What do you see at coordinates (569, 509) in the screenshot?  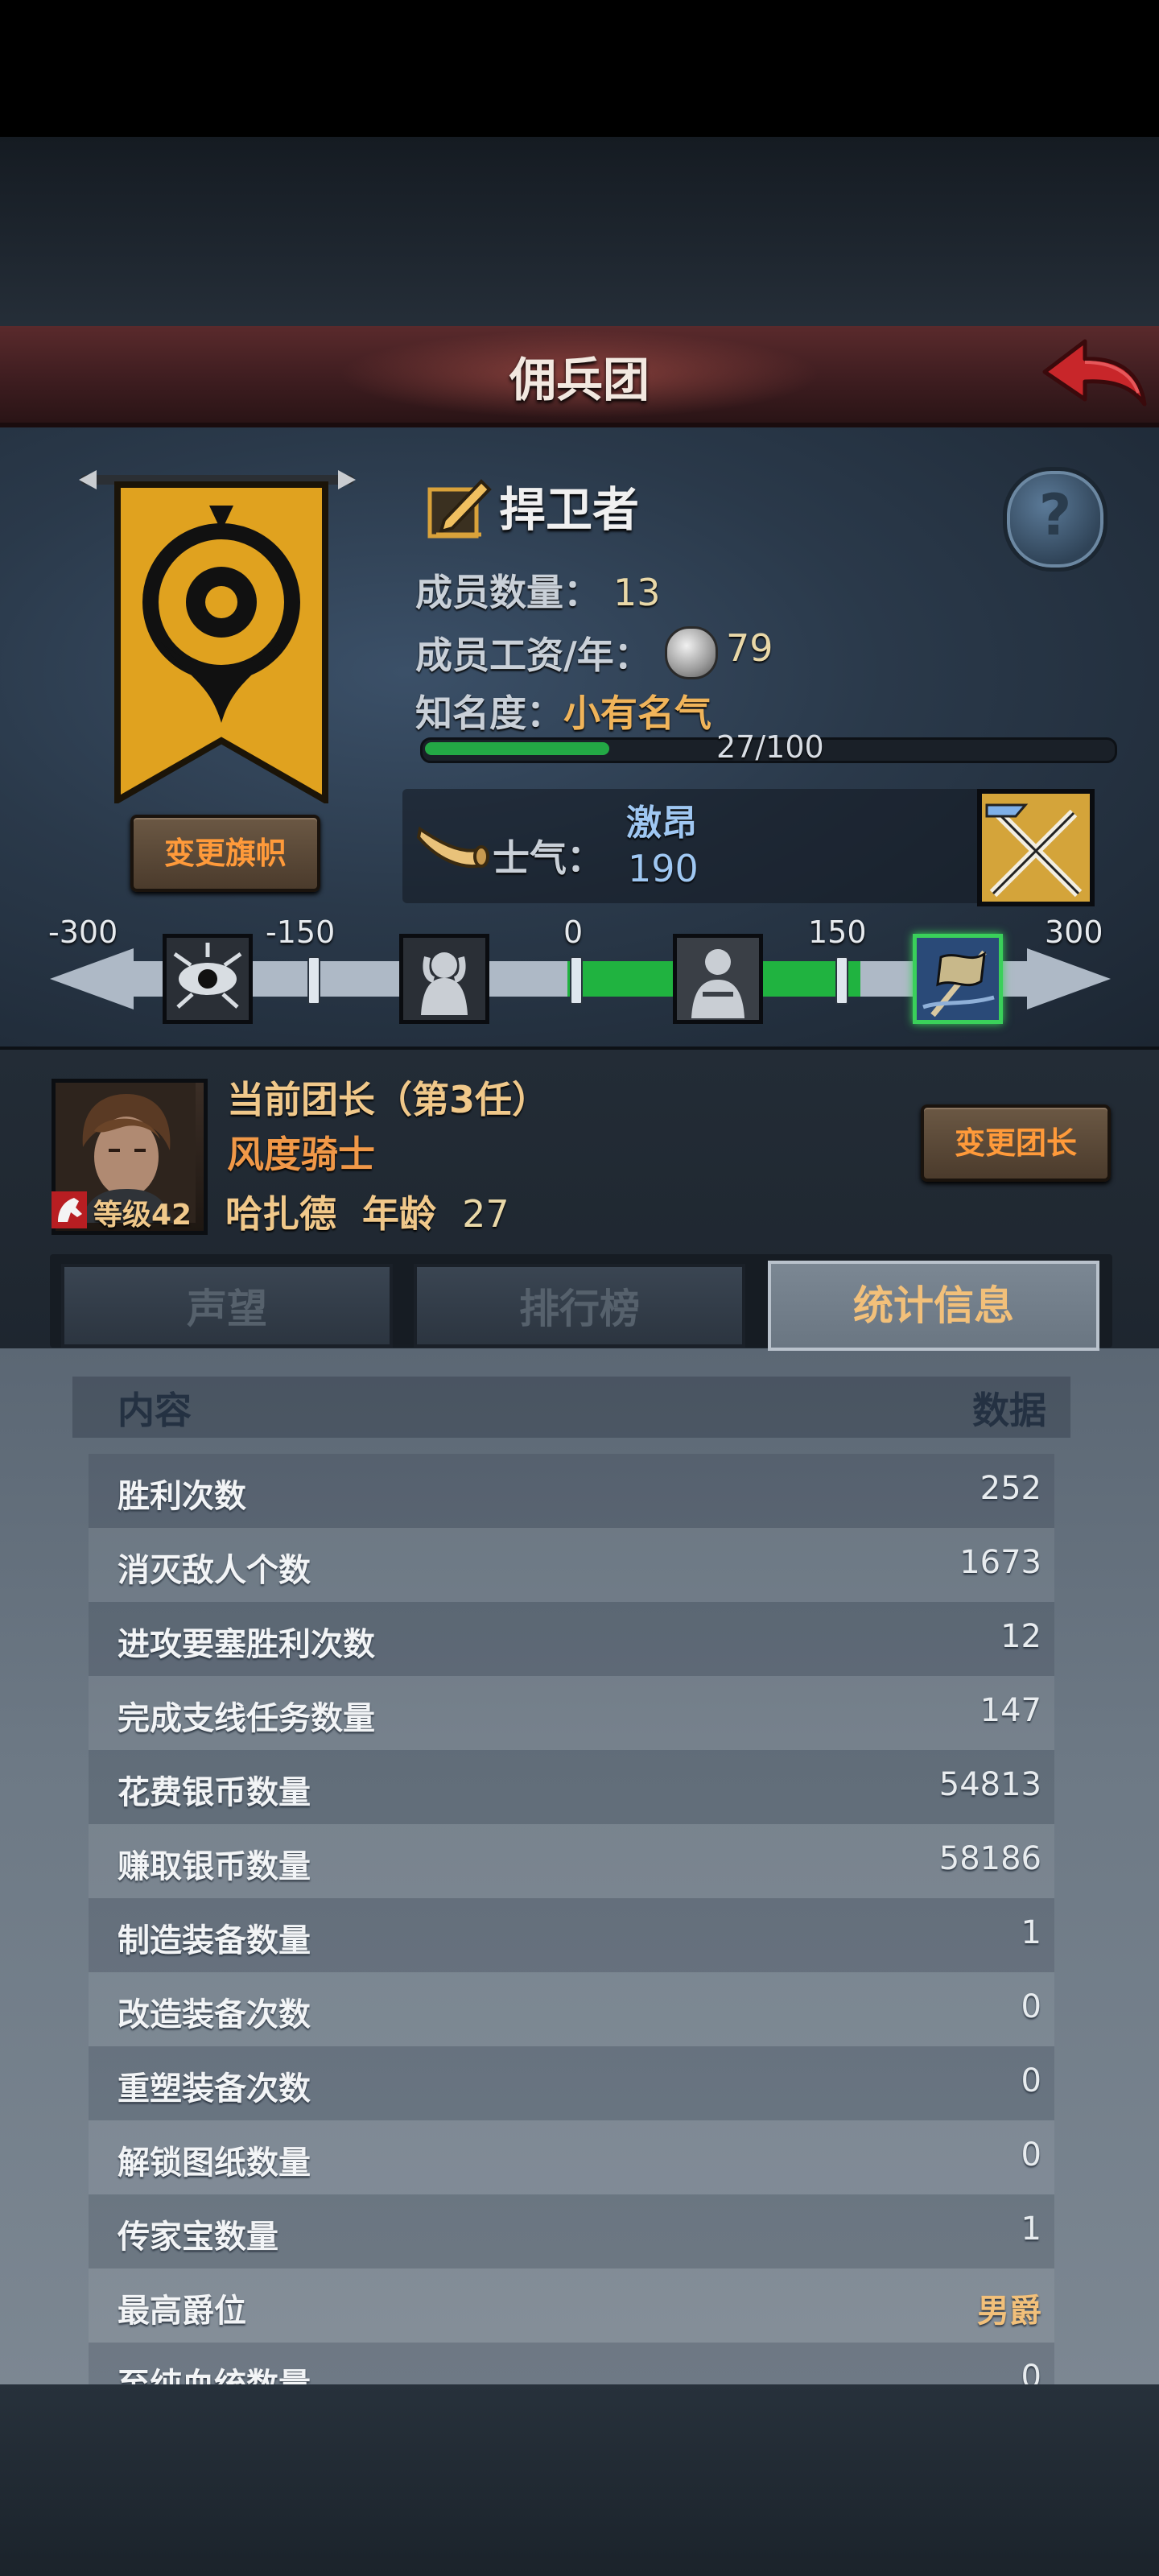 I see `company-name: 捍卫者` at bounding box center [569, 509].